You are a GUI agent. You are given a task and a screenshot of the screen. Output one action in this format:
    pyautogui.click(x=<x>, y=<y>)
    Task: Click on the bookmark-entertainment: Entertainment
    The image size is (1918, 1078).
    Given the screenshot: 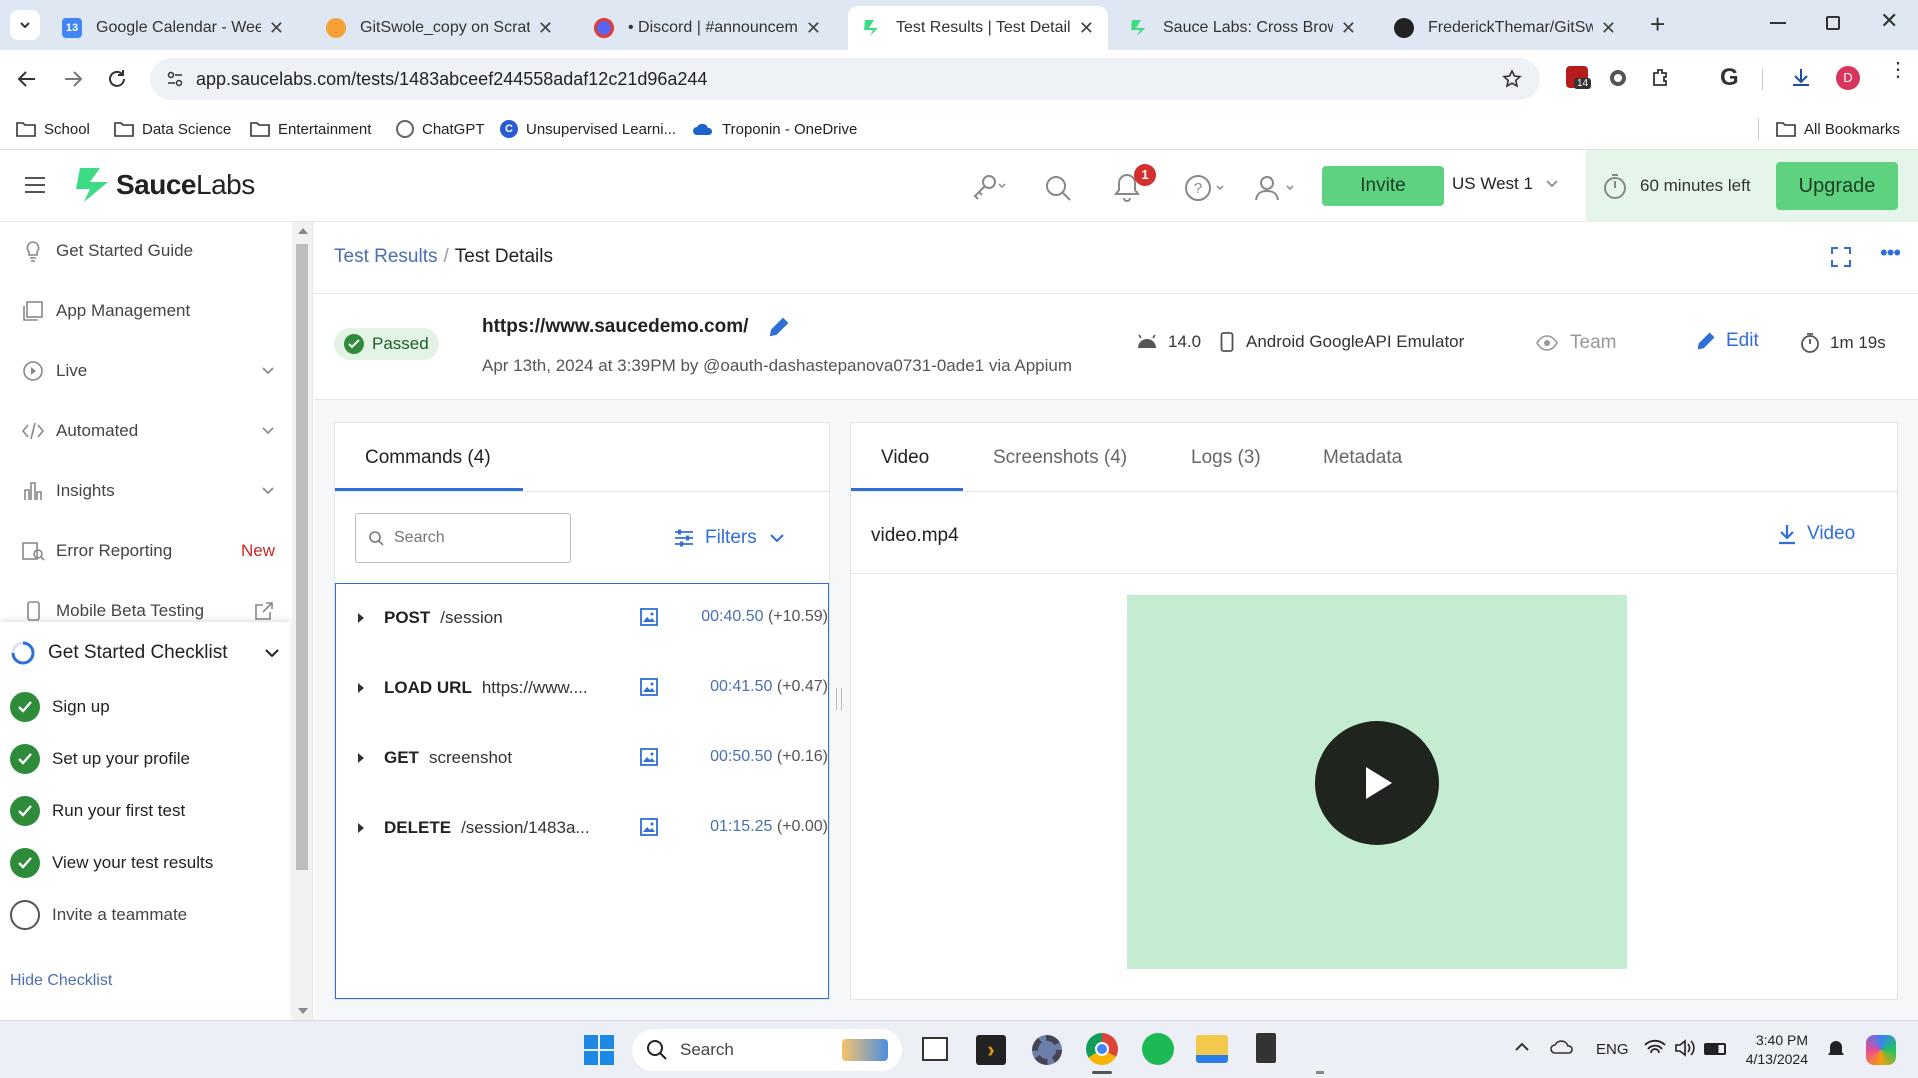 What is the action you would take?
    pyautogui.click(x=310, y=129)
    